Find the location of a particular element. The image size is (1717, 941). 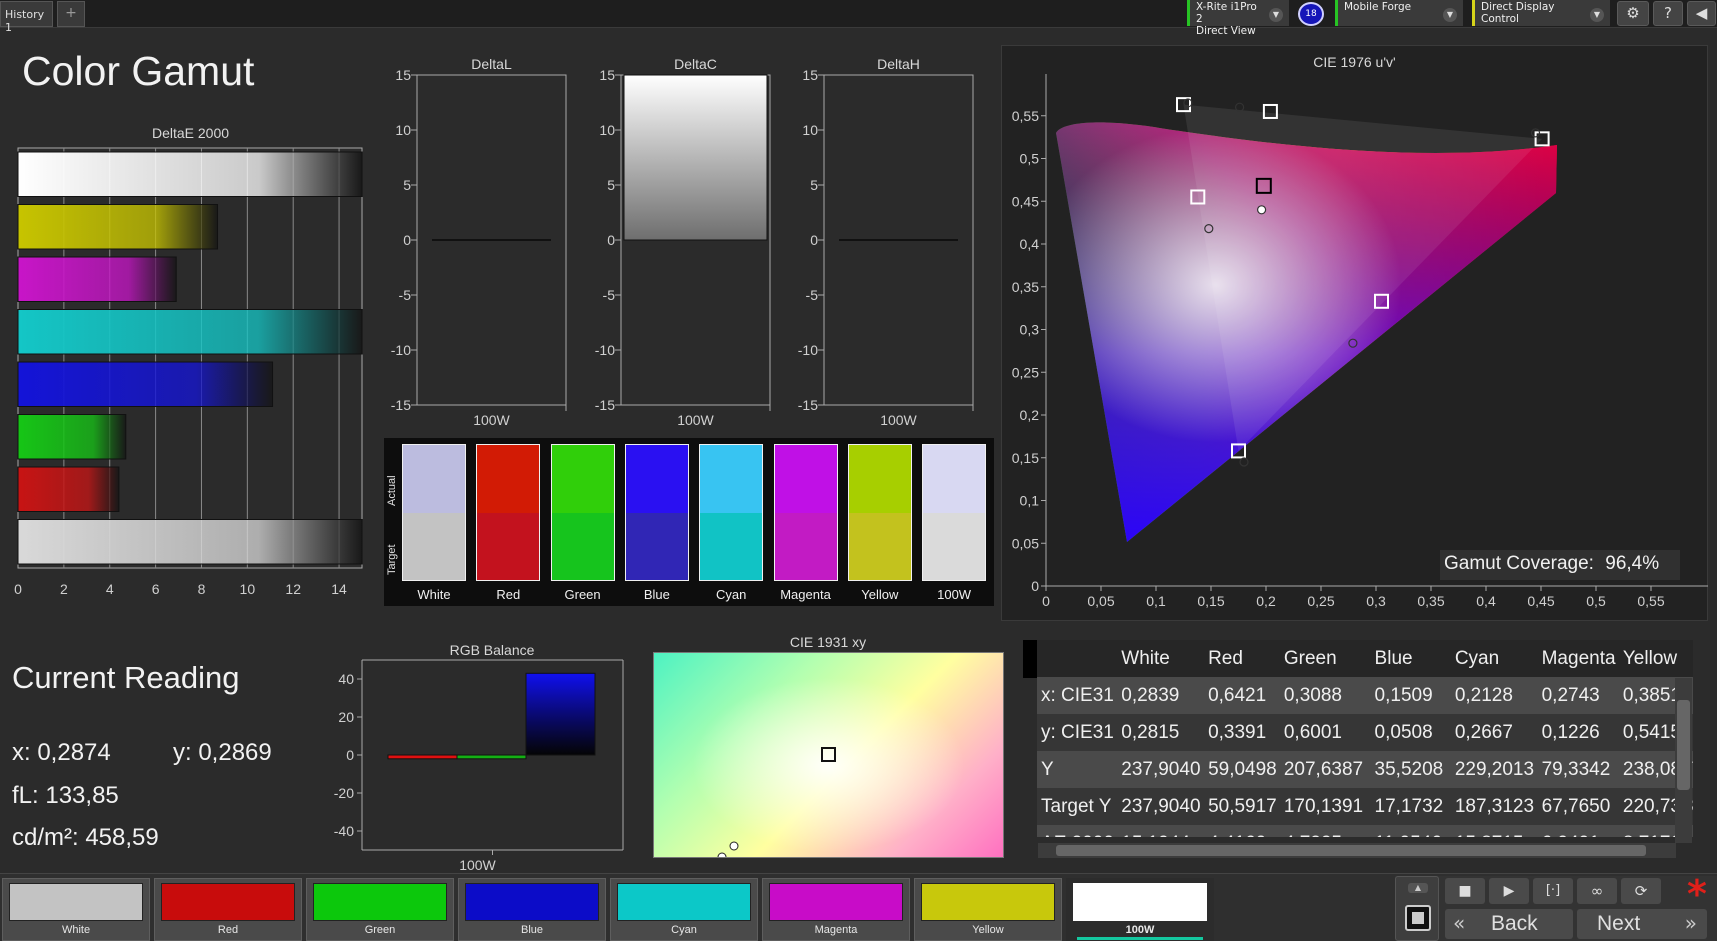

play-icon: ▶ is located at coordinates (1509, 891).